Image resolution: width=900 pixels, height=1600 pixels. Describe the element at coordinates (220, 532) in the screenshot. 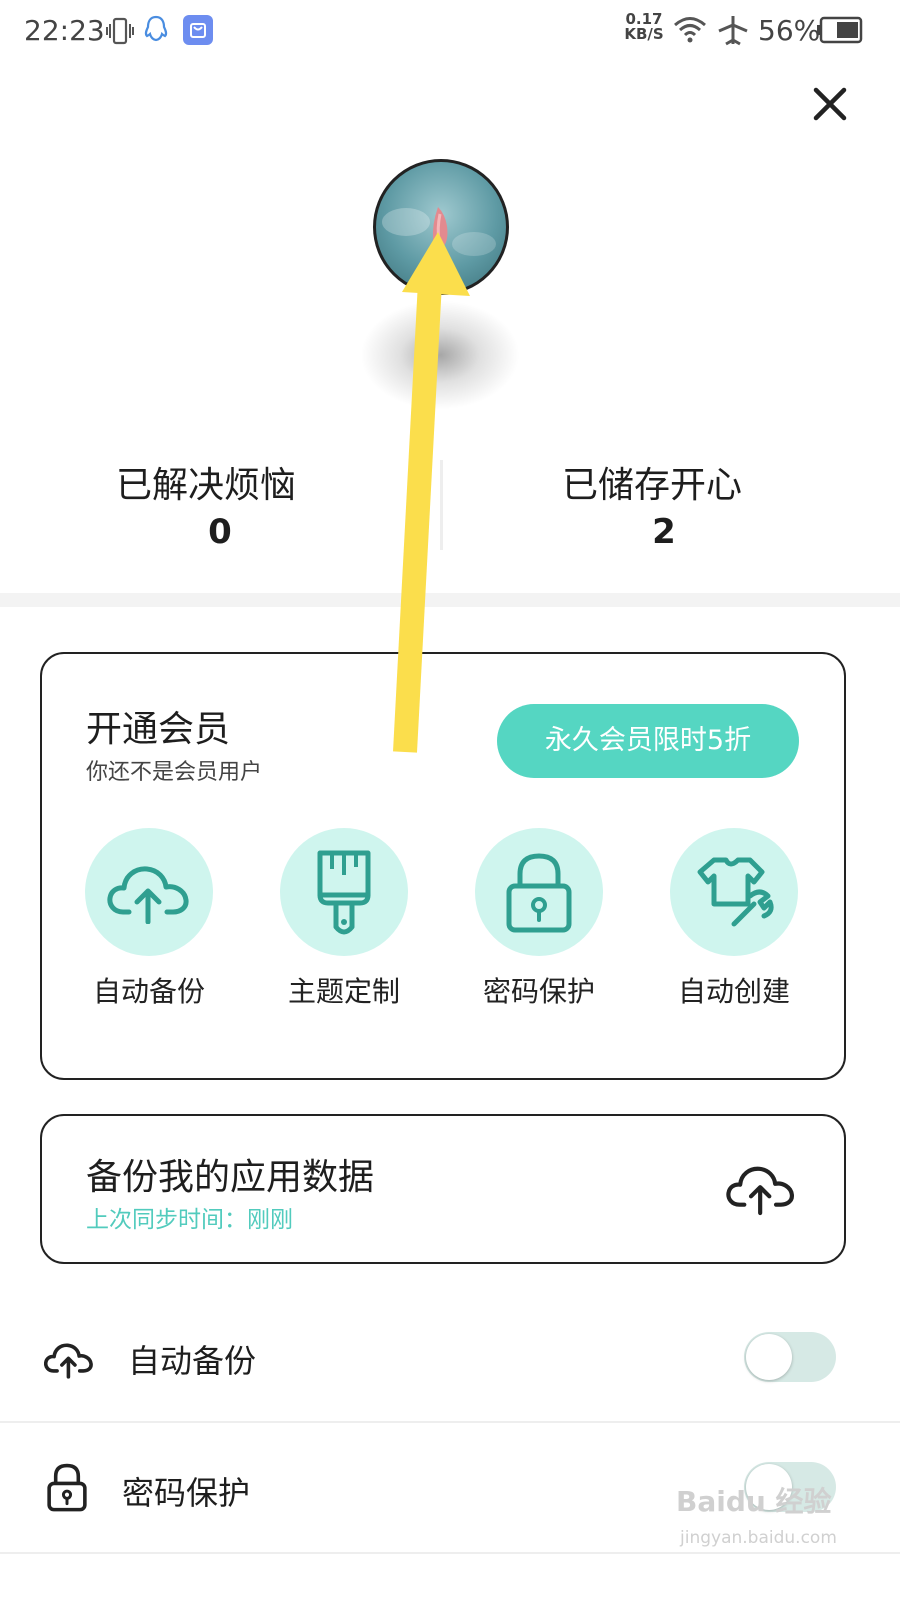

I see `stat-value-solved: 0` at that location.